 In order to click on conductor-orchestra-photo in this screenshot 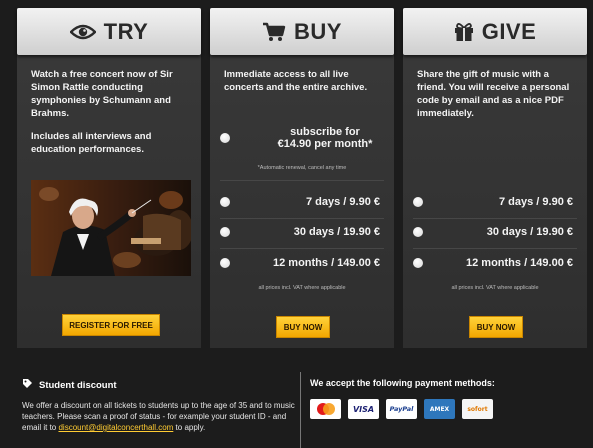, I will do `click(111, 228)`.